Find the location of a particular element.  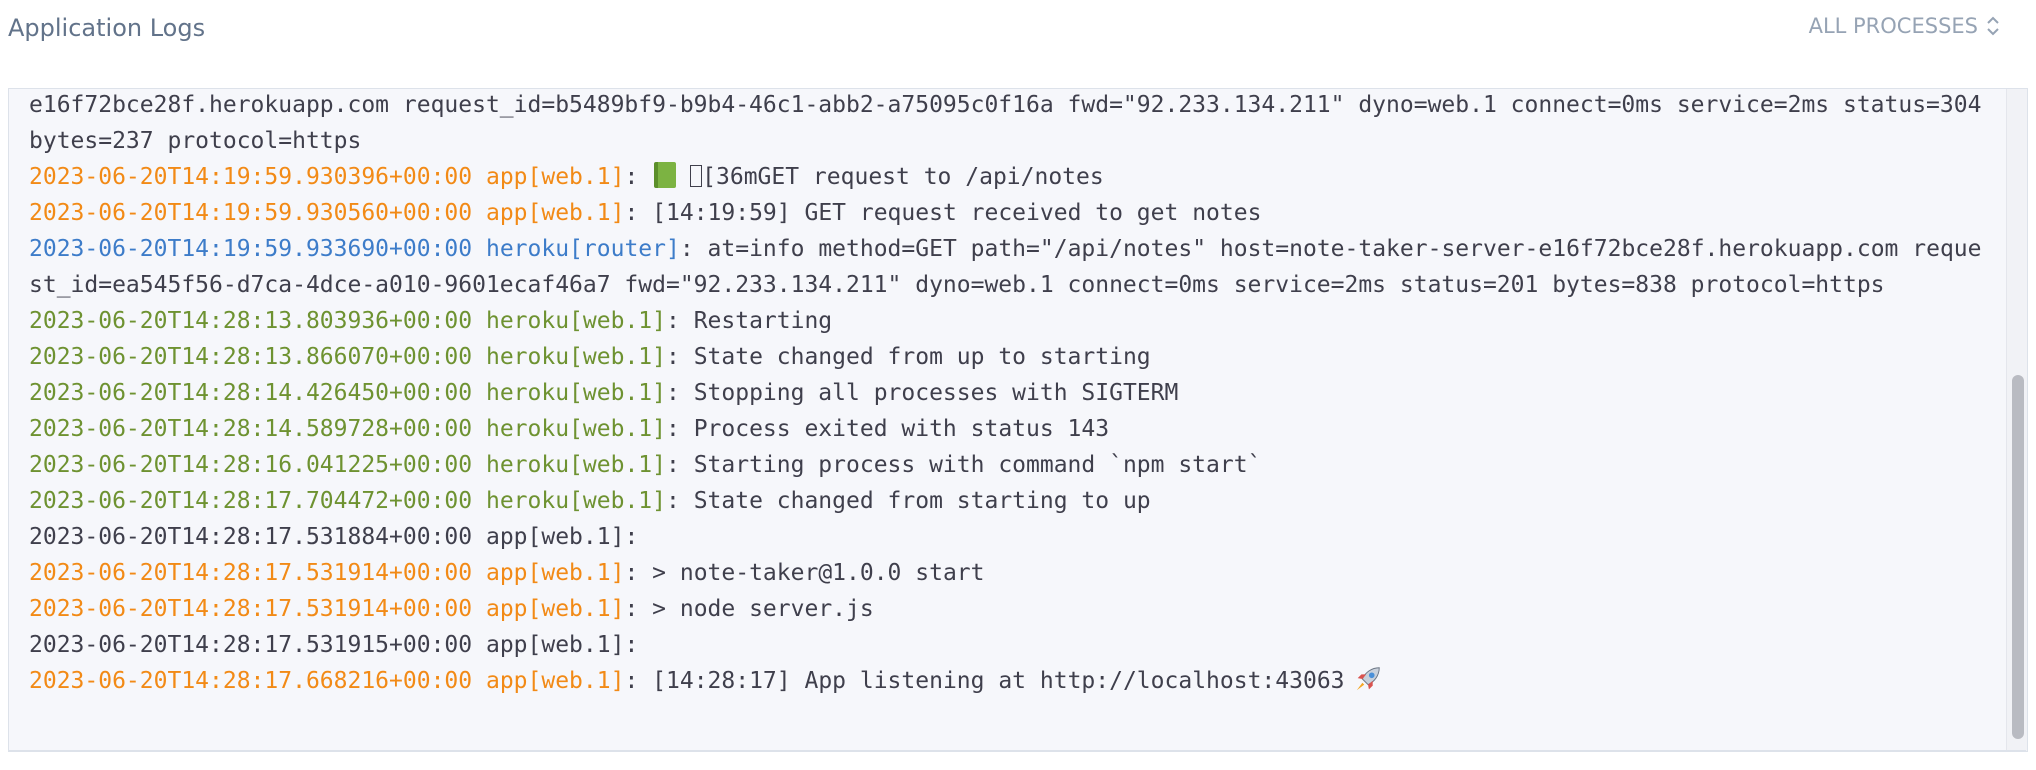

log-message: Stopping all processes with SIGTERM is located at coordinates (936, 393).